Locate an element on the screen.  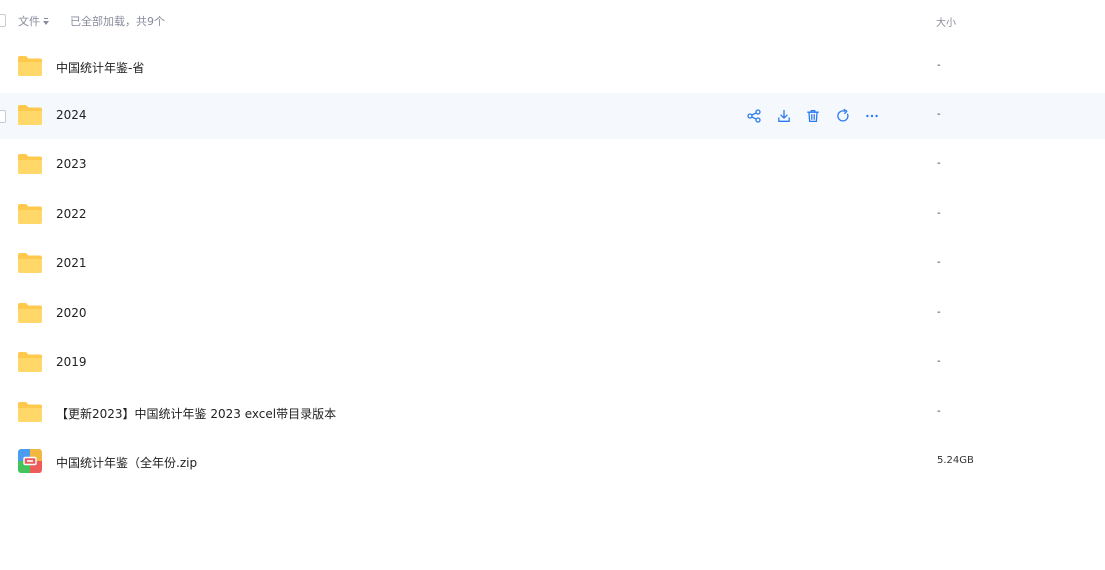
table-row: 2022 - is located at coordinates (552, 215).